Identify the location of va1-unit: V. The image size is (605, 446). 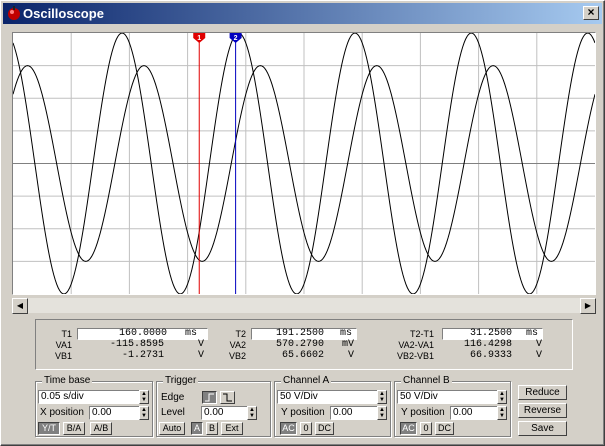
(200, 344).